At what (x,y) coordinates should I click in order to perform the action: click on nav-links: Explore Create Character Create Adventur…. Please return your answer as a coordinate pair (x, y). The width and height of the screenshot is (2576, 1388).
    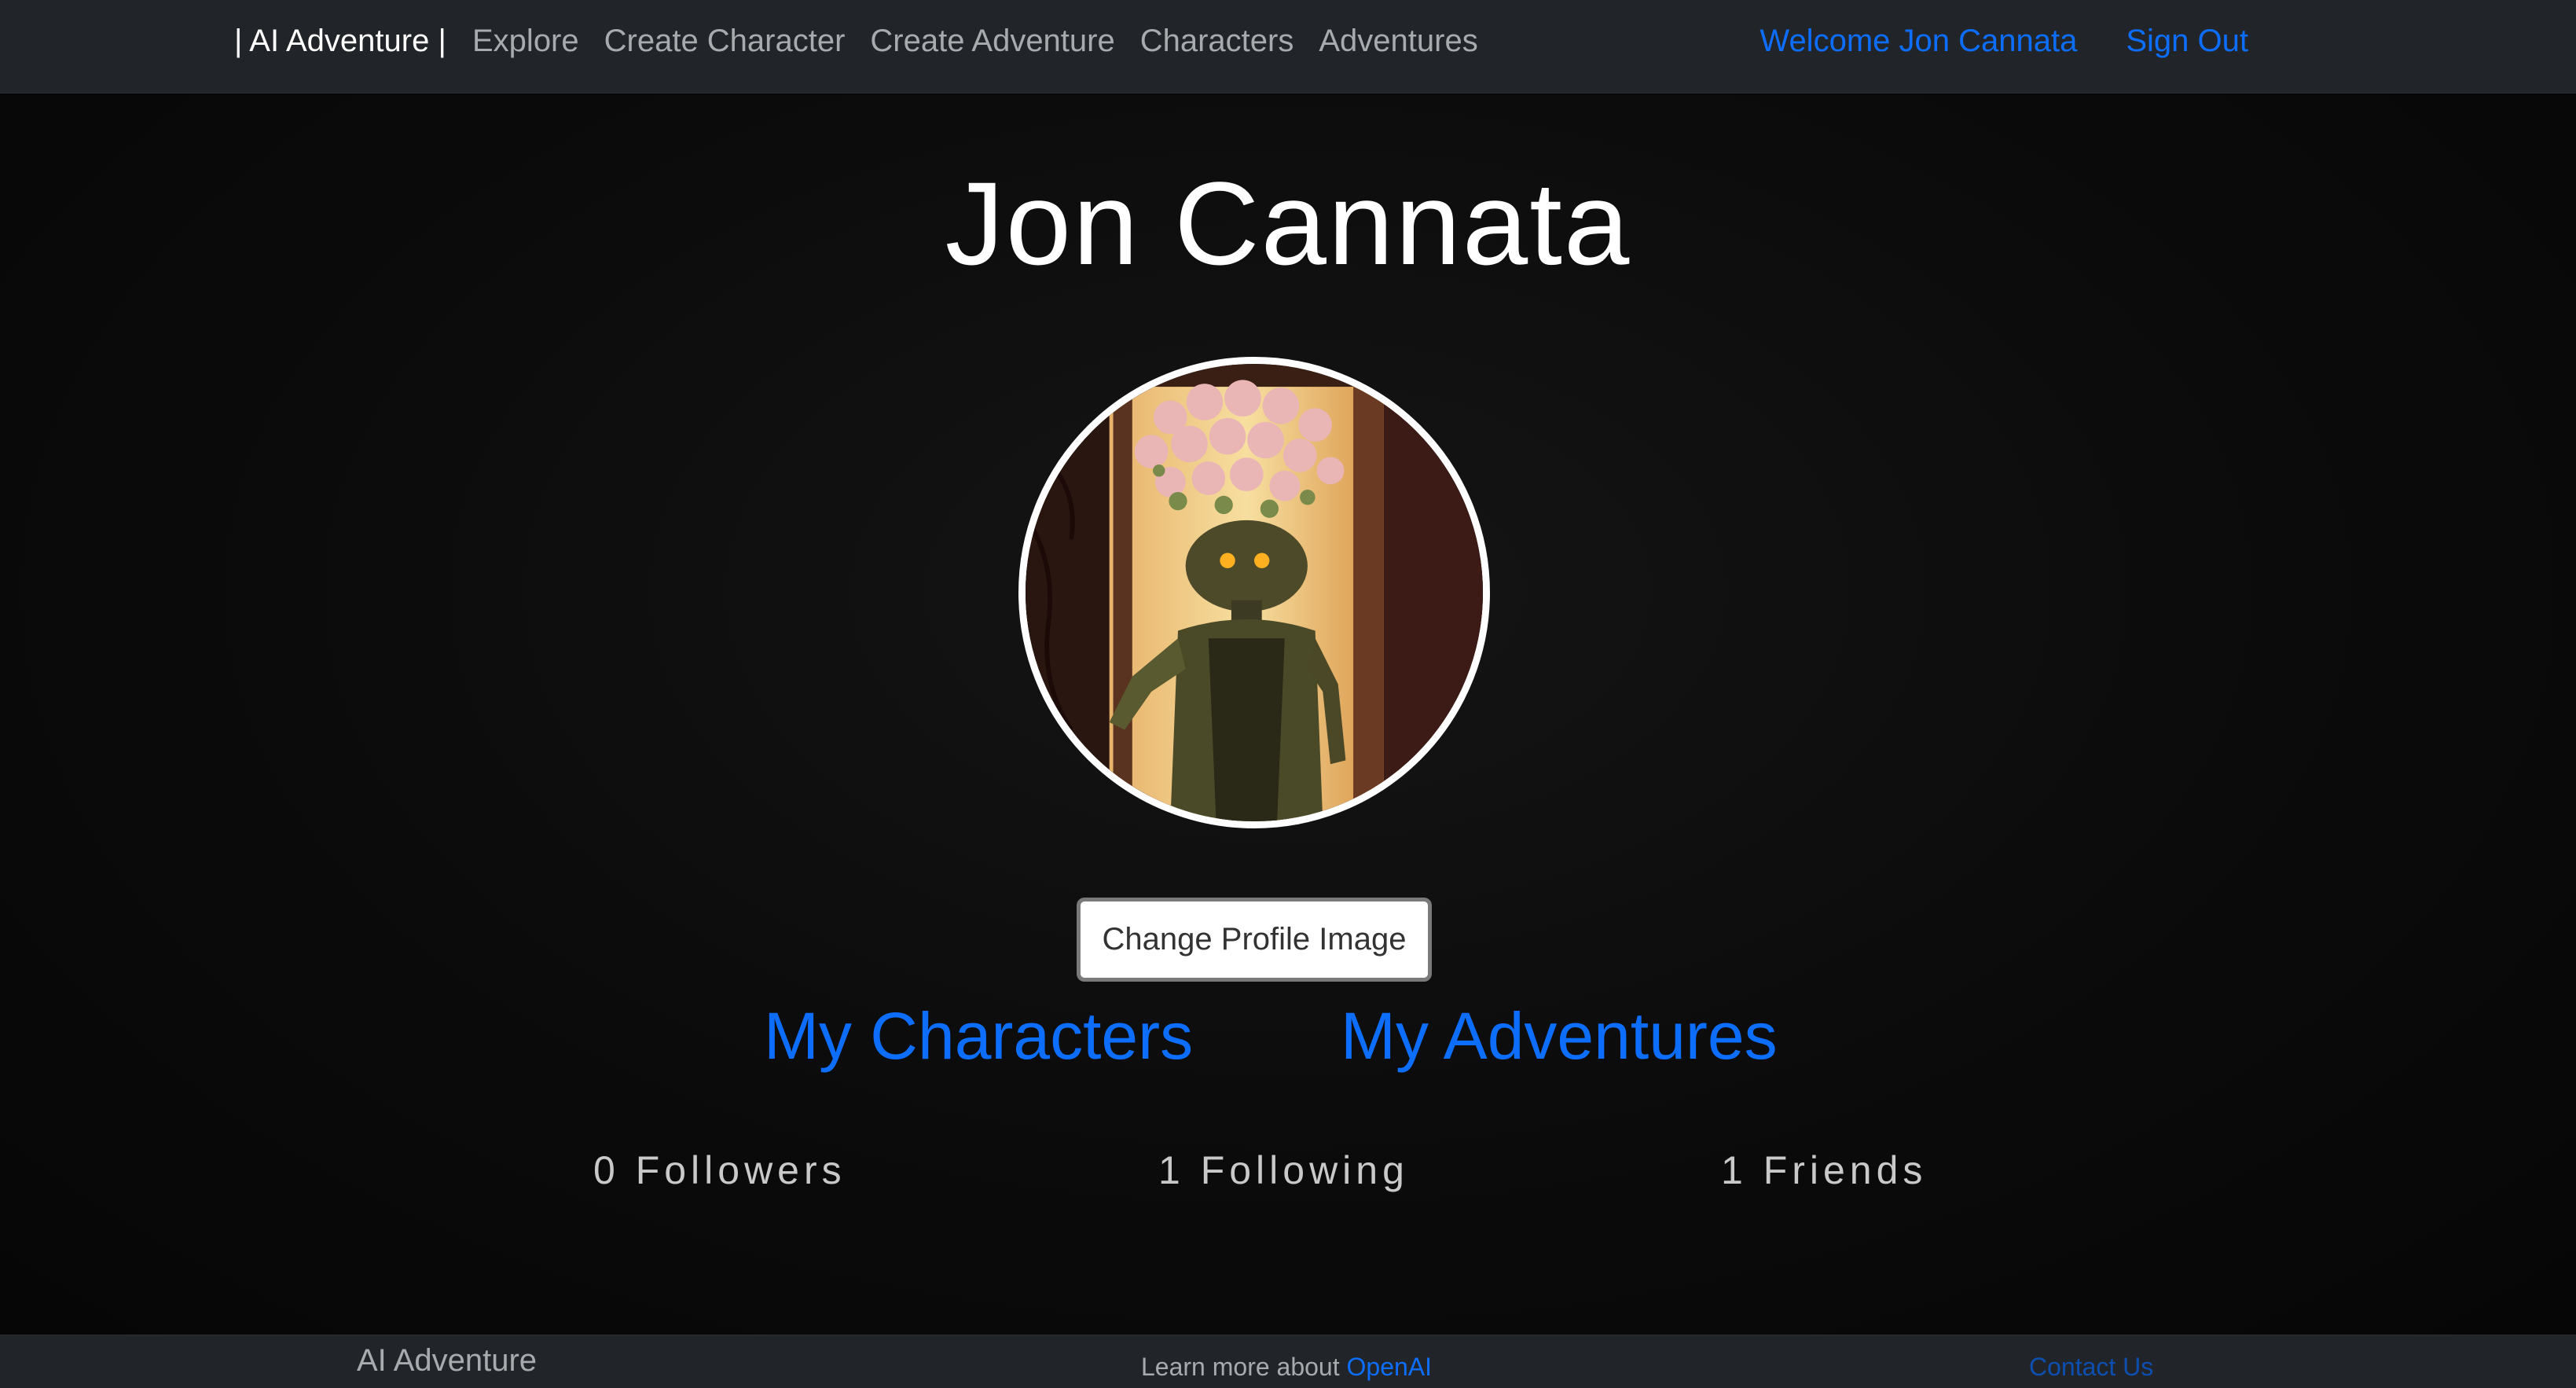
    Looking at the image, I should click on (987, 41).